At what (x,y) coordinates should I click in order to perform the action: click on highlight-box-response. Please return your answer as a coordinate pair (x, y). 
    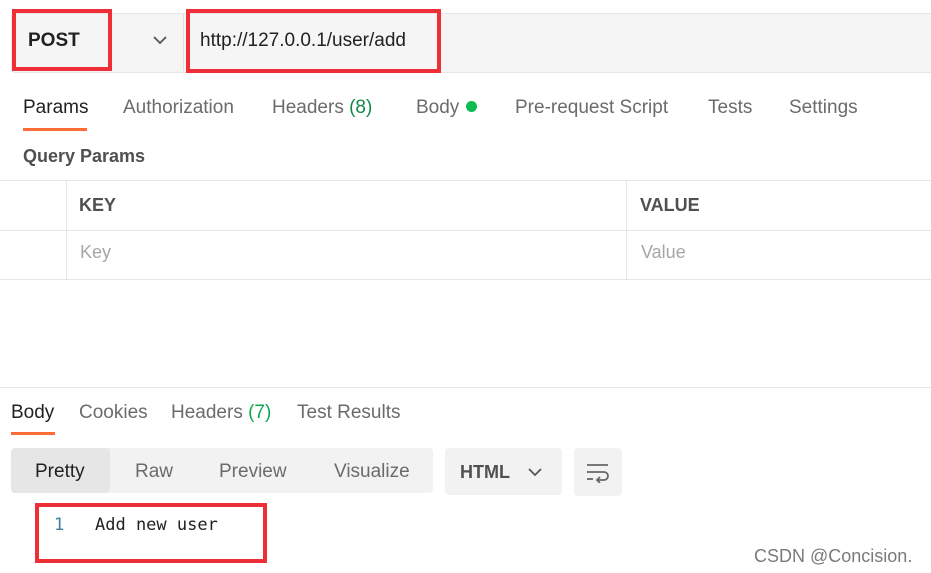
    Looking at the image, I should click on (151, 533).